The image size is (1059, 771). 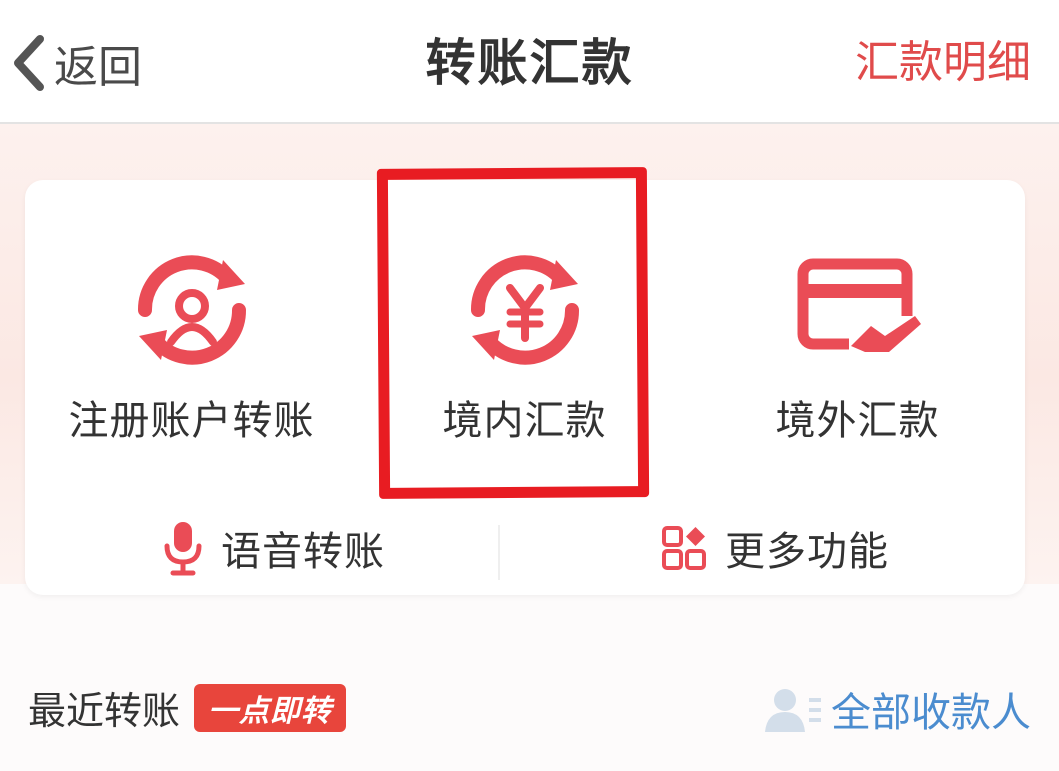 I want to click on one-tap-transfer-badge: 一点即转, so click(x=270, y=707).